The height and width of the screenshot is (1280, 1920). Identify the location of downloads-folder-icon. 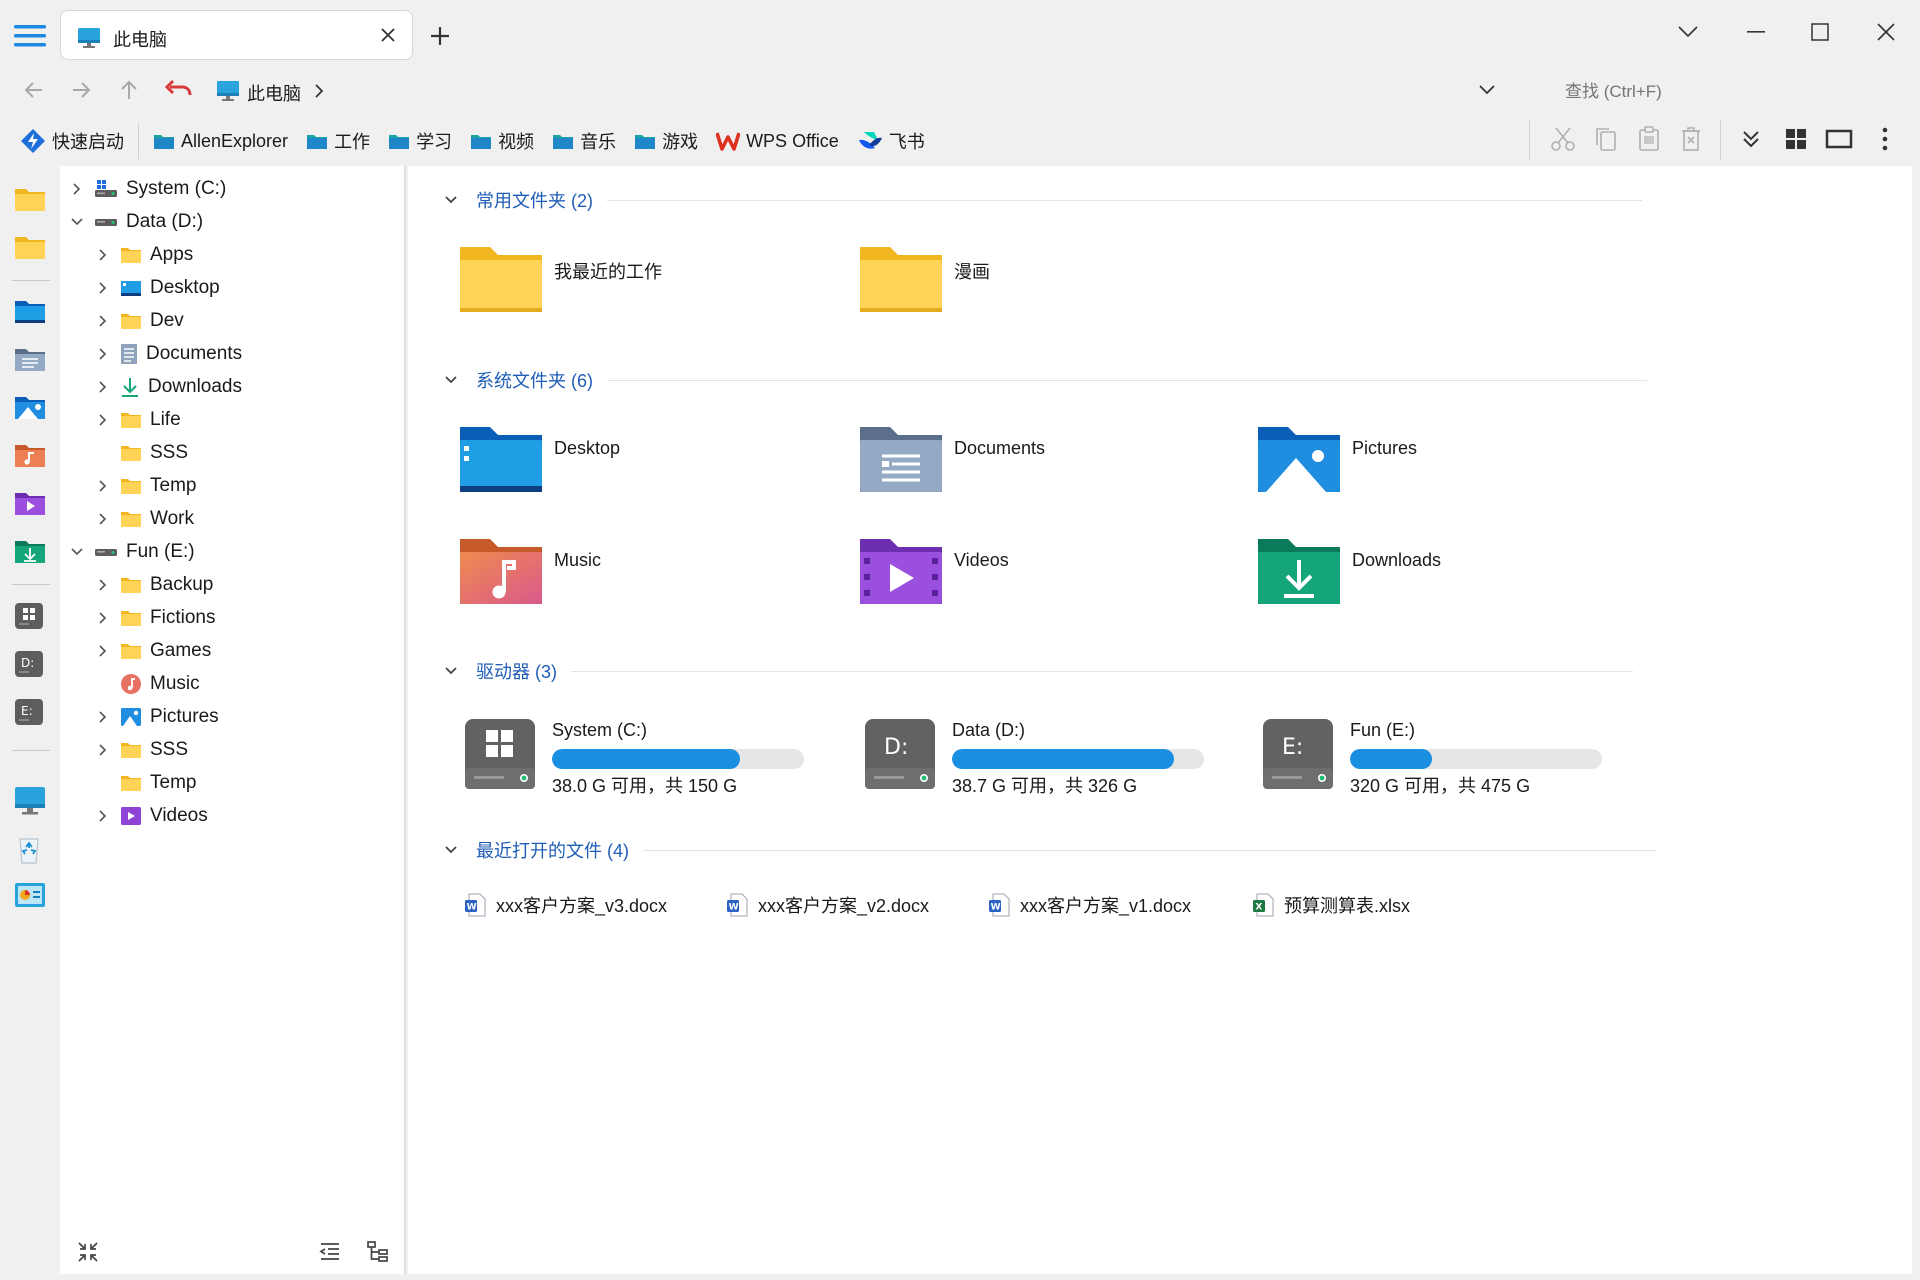
(30, 551).